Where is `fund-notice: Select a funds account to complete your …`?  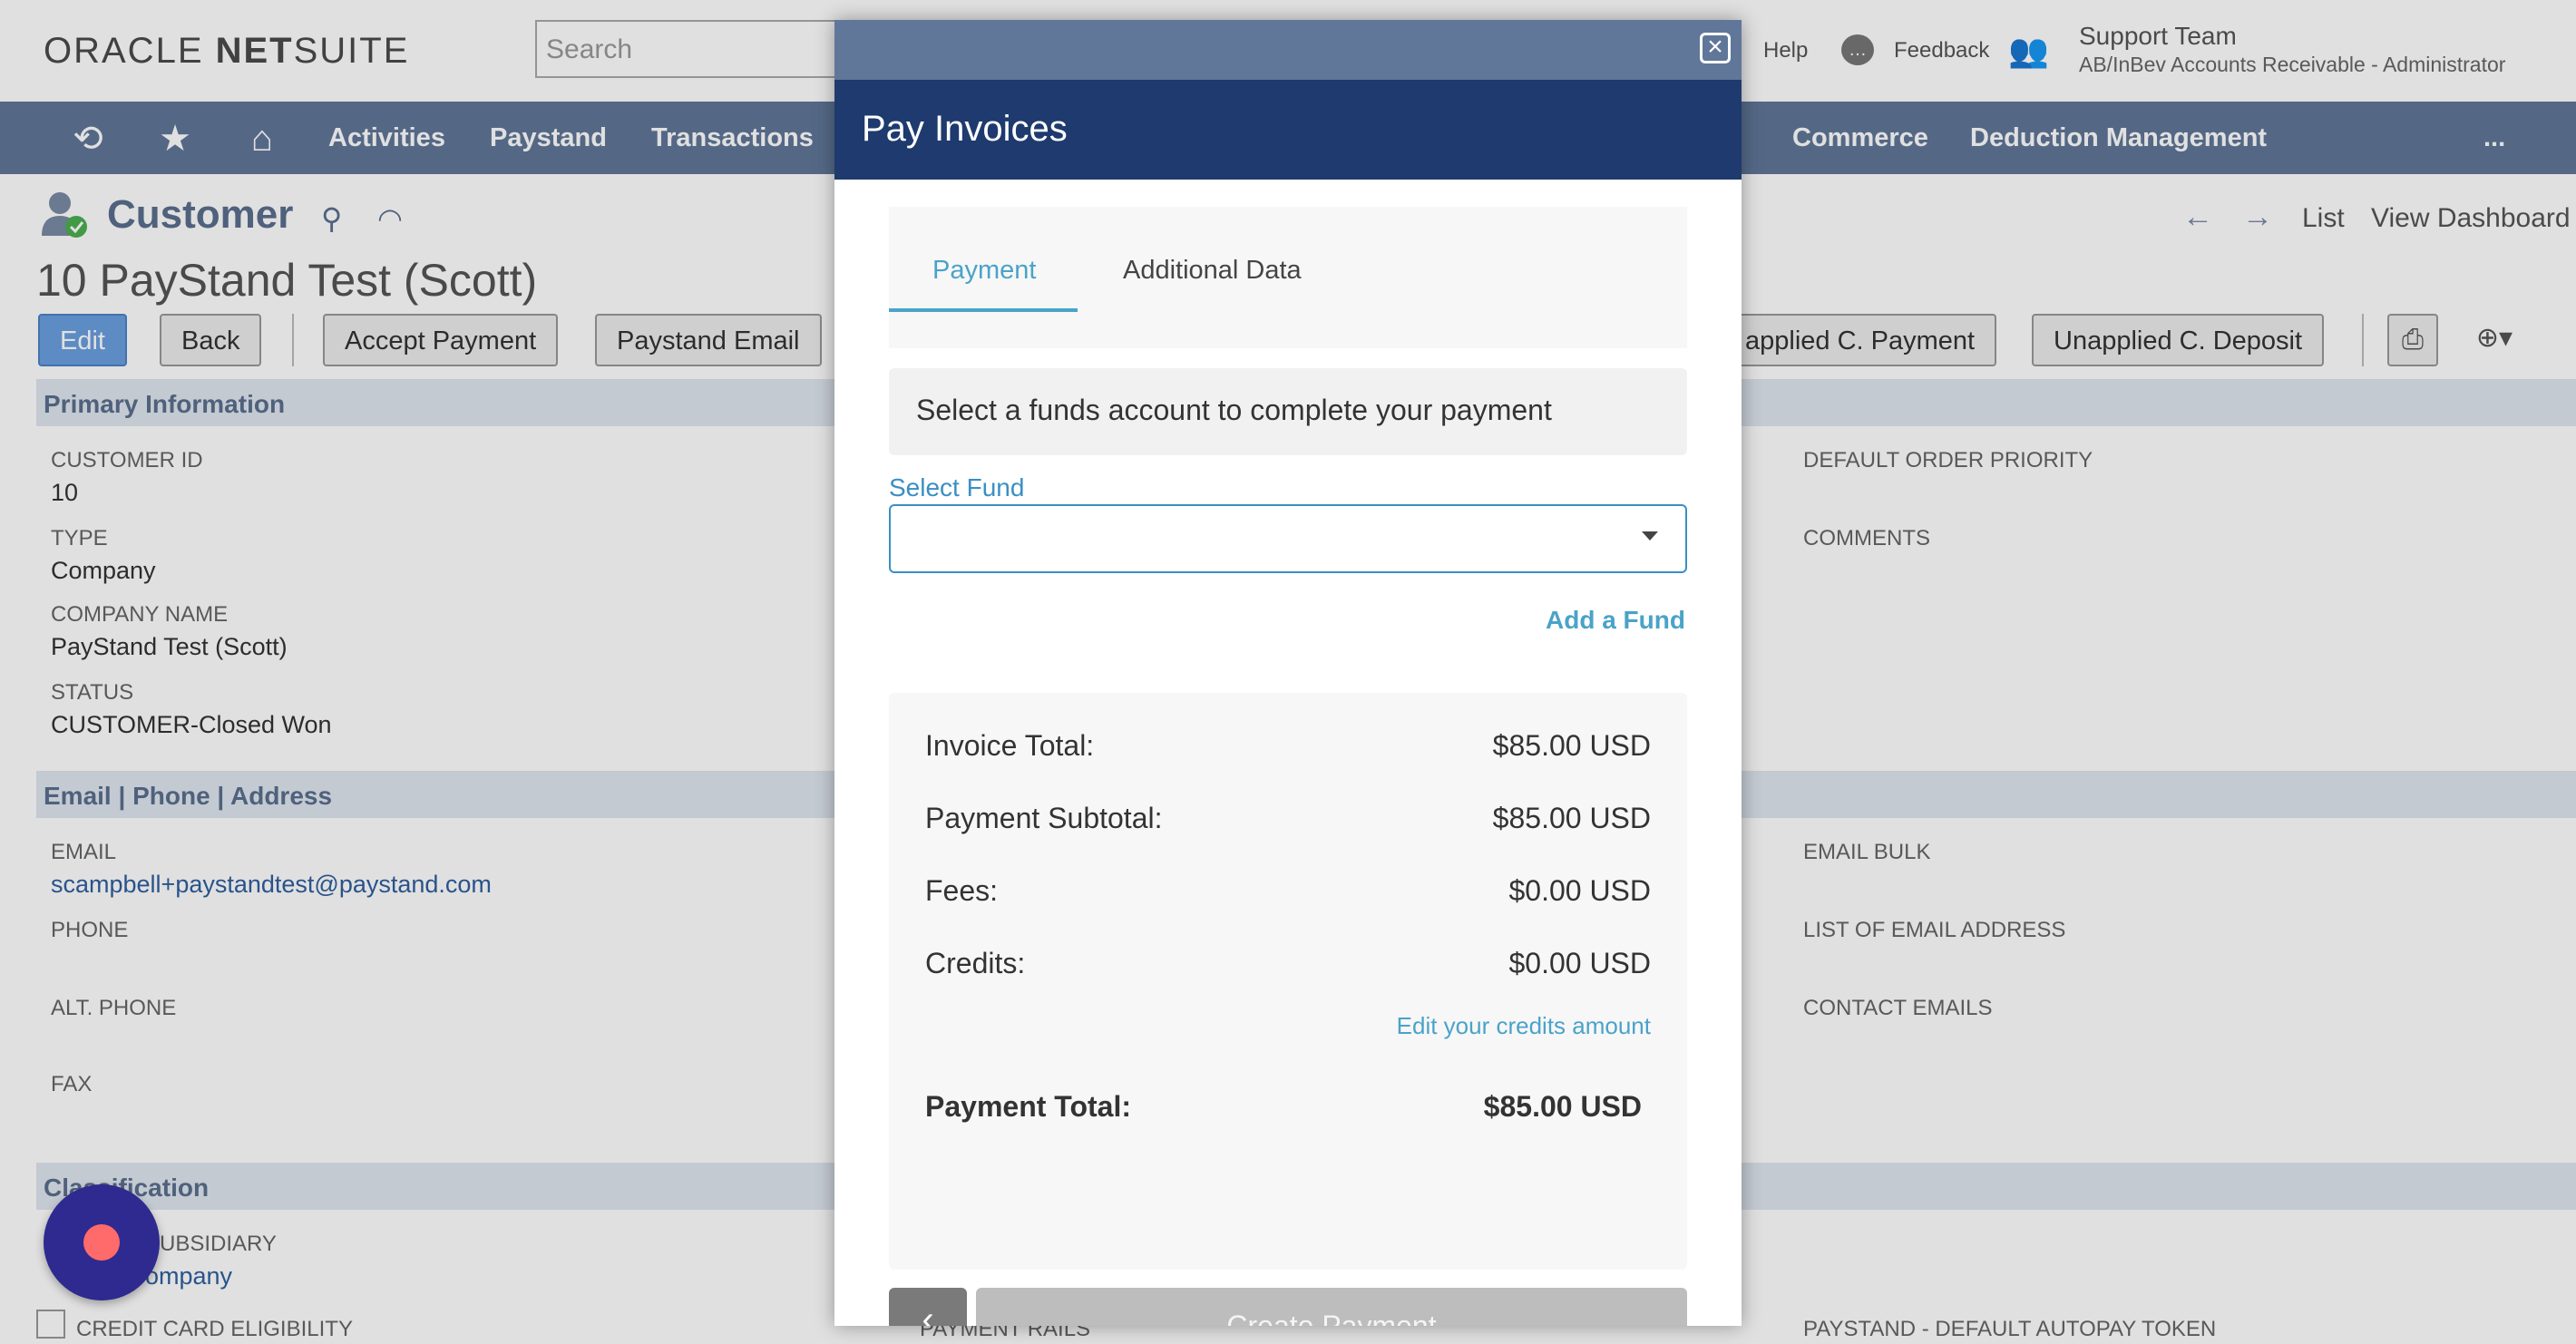
fund-notice: Select a funds account to complete your … is located at coordinates (1288, 411).